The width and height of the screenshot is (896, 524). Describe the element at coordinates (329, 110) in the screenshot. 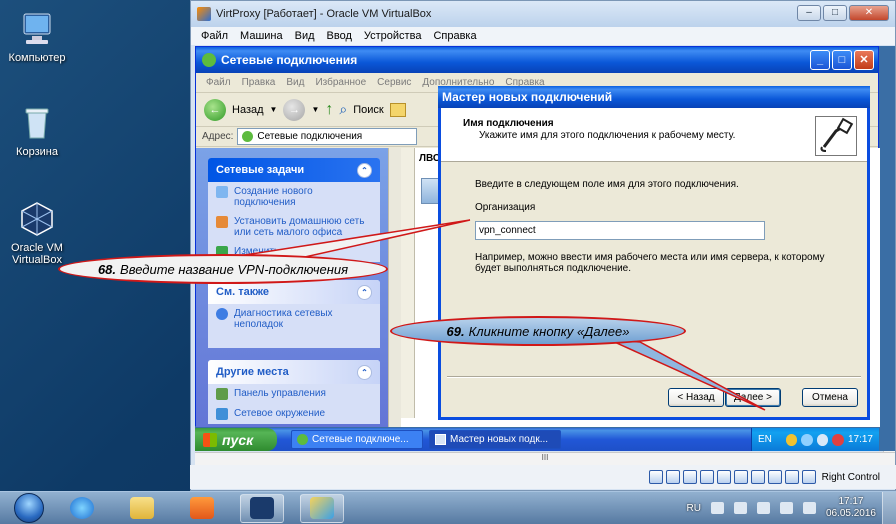

I see `folder-up-icon: ↑` at that location.